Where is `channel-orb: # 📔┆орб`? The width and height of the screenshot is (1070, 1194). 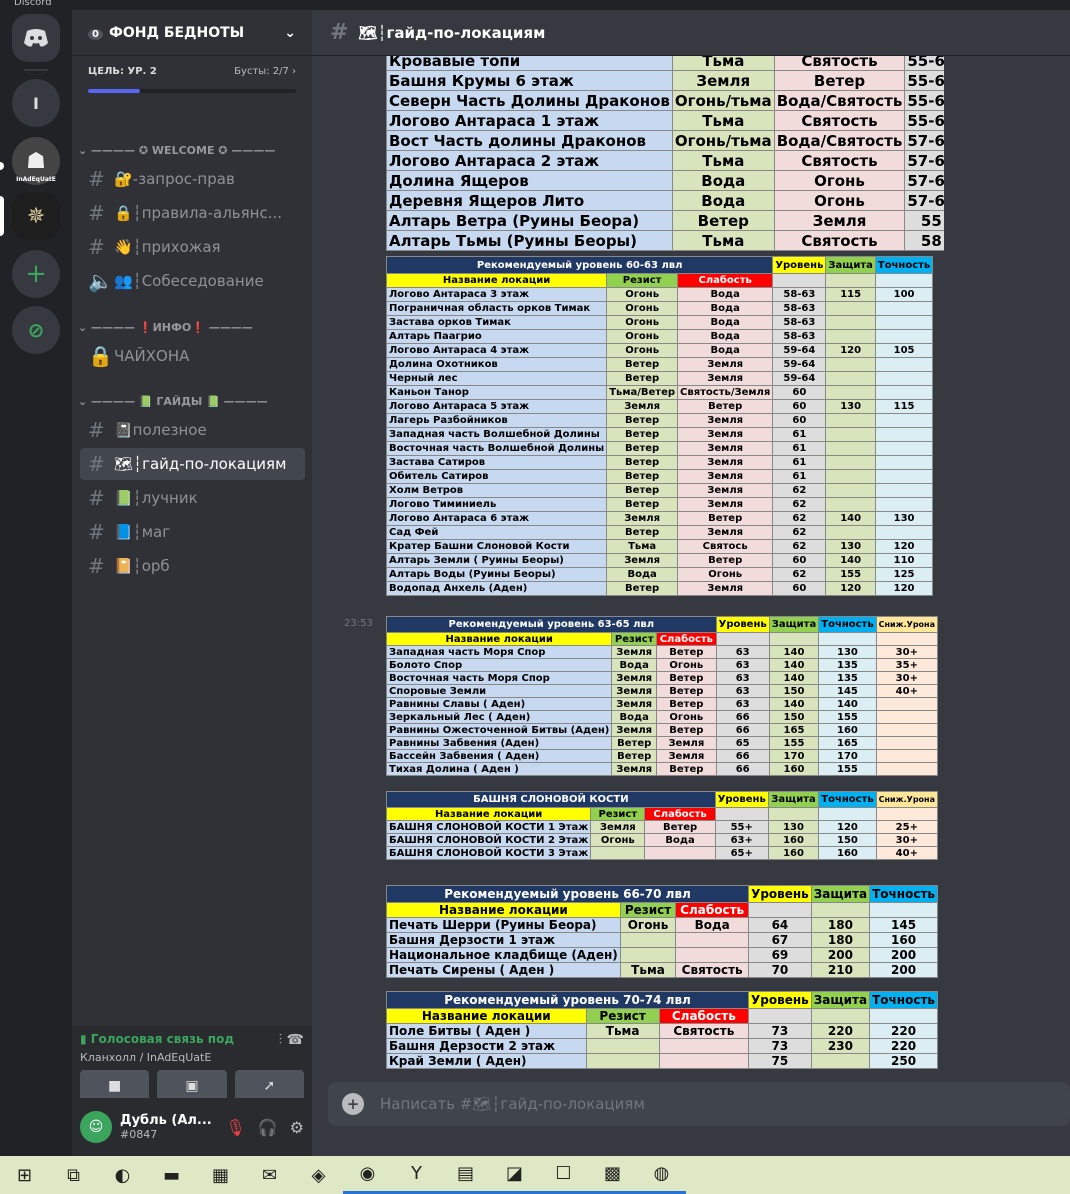 channel-orb: # 📔┆орб is located at coordinates (192, 566).